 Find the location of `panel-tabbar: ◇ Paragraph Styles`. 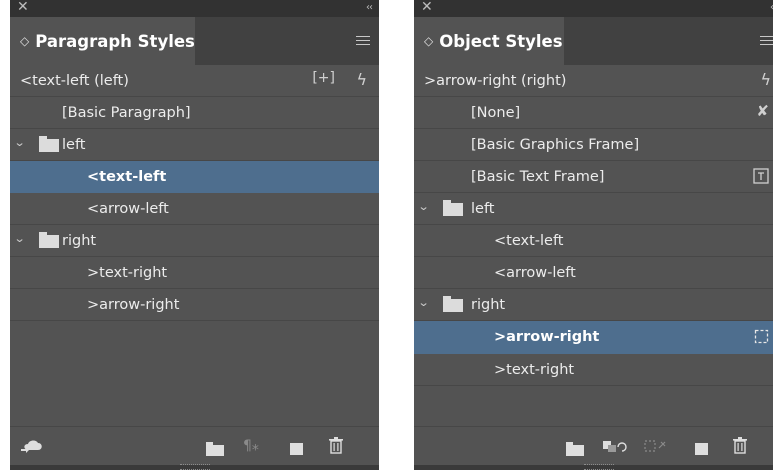

panel-tabbar: ◇ Paragraph Styles is located at coordinates (194, 41).